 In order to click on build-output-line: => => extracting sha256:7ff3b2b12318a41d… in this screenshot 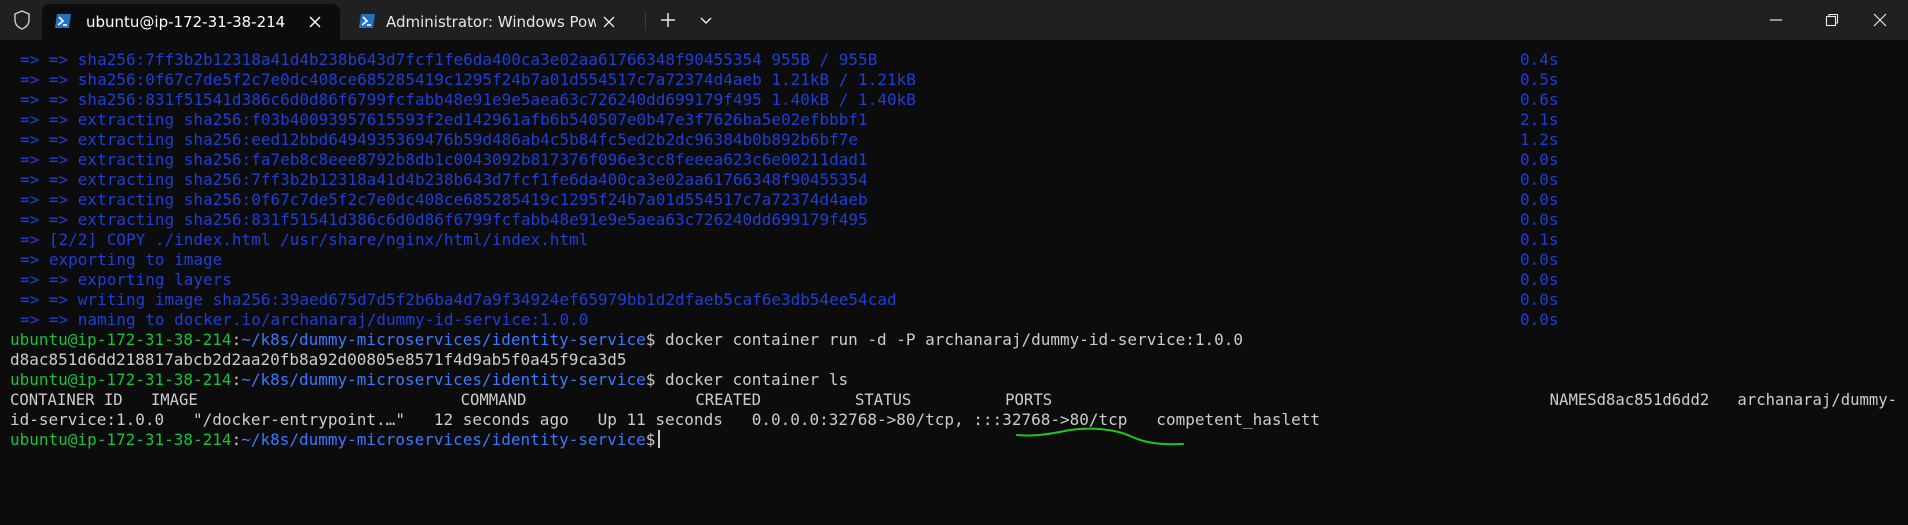, I will do `click(444, 179)`.